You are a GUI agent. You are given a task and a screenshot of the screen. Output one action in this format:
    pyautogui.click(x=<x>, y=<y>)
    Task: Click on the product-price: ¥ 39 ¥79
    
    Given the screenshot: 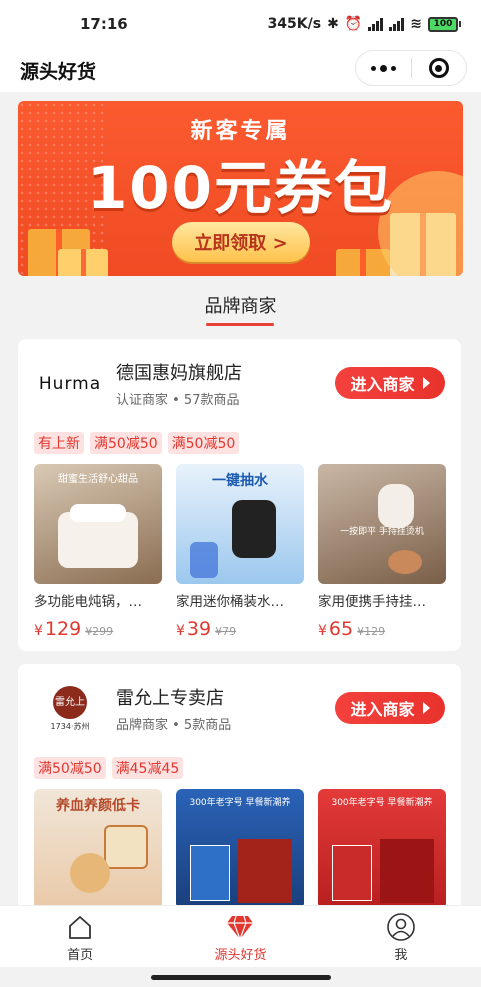 What is the action you would take?
    pyautogui.click(x=206, y=629)
    